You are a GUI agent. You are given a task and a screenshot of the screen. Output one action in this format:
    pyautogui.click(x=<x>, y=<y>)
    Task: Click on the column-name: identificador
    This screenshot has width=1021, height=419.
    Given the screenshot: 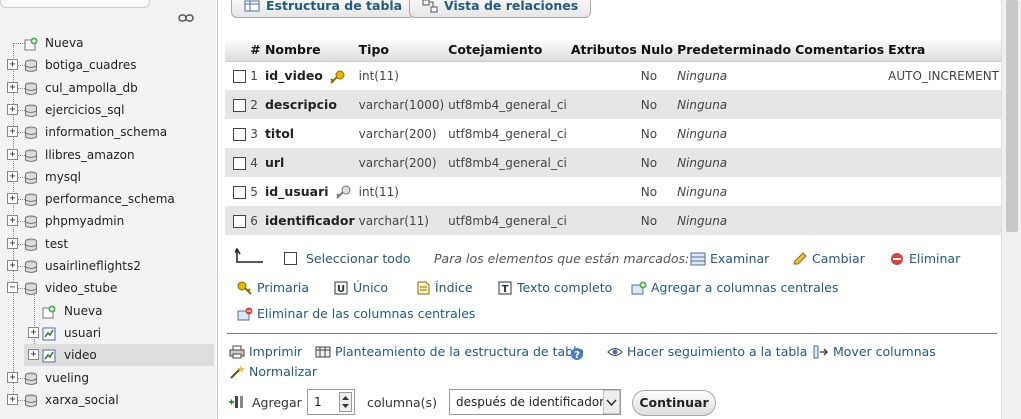 What is the action you would take?
    pyautogui.click(x=310, y=220)
    